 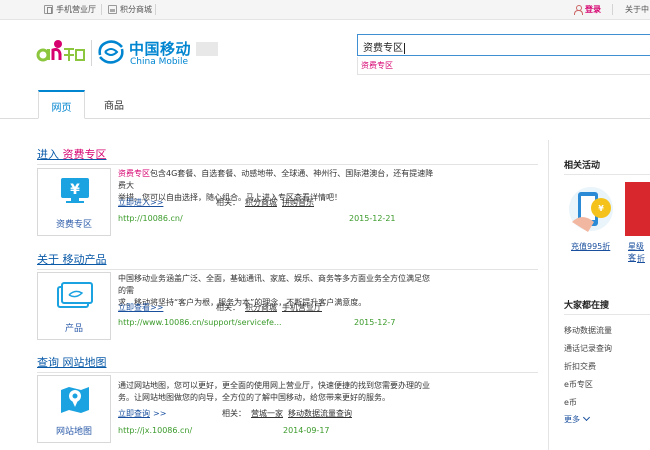 I want to click on related-links: 相关： 积分商城 手机营业厅, so click(x=269, y=307).